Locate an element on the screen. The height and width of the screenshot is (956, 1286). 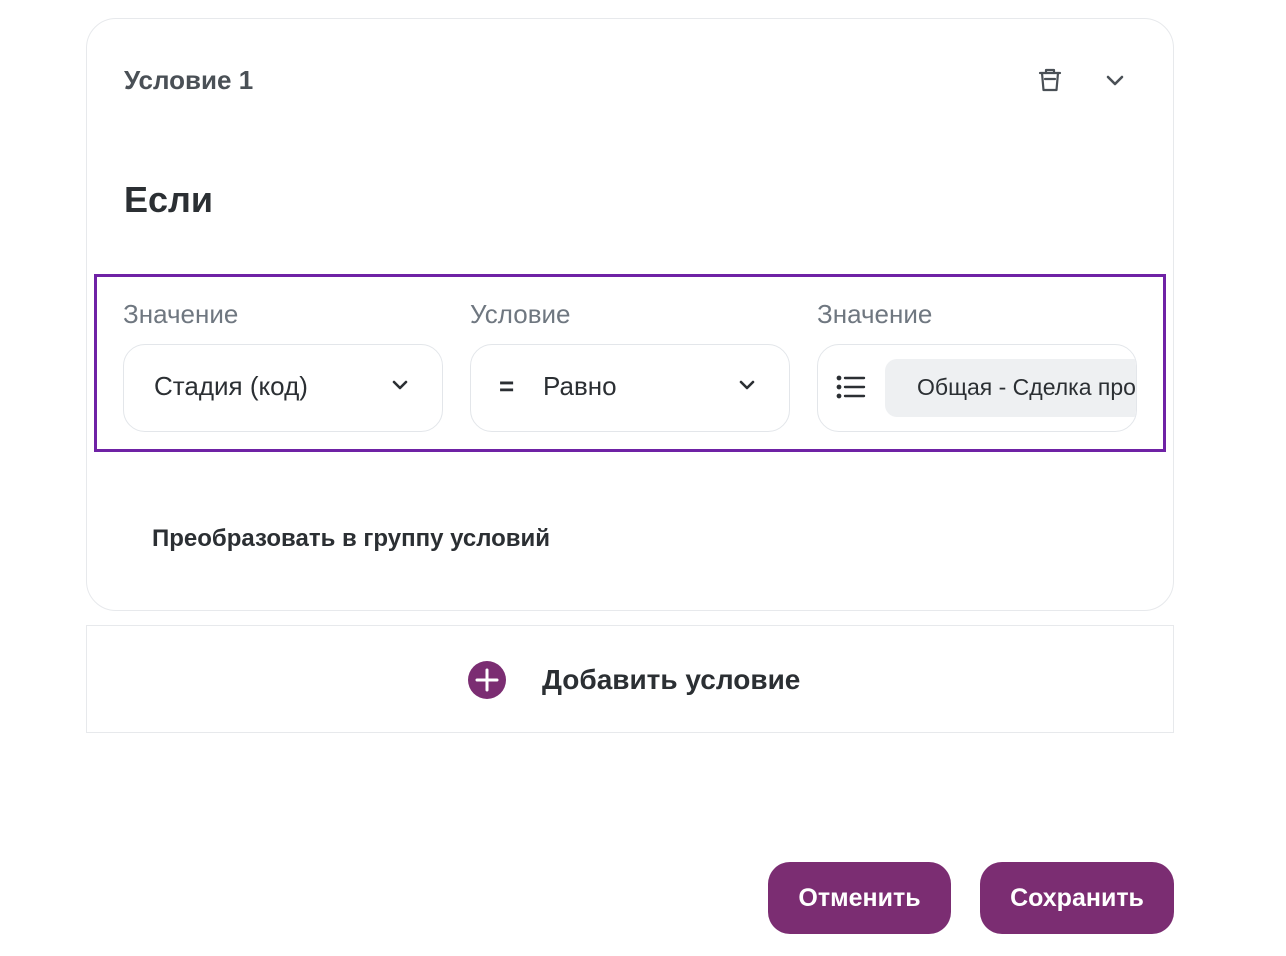
left-value-selected: Стадия (код) is located at coordinates (231, 386).